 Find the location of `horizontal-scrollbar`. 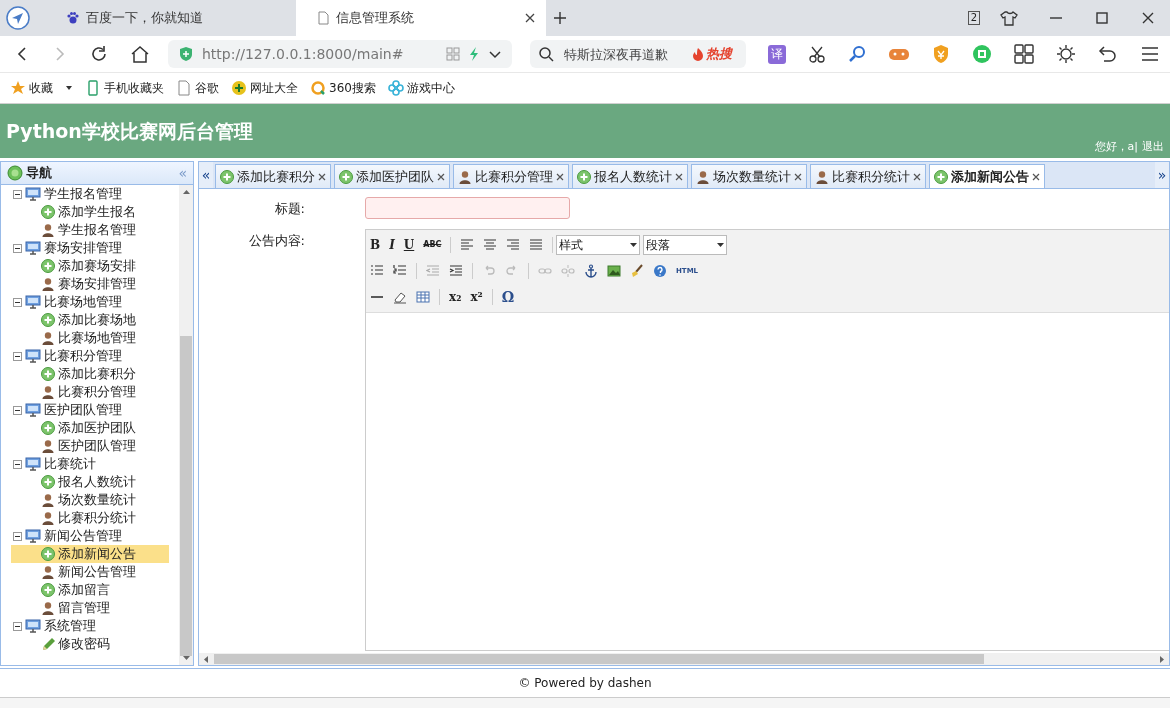

horizontal-scrollbar is located at coordinates (684, 659).